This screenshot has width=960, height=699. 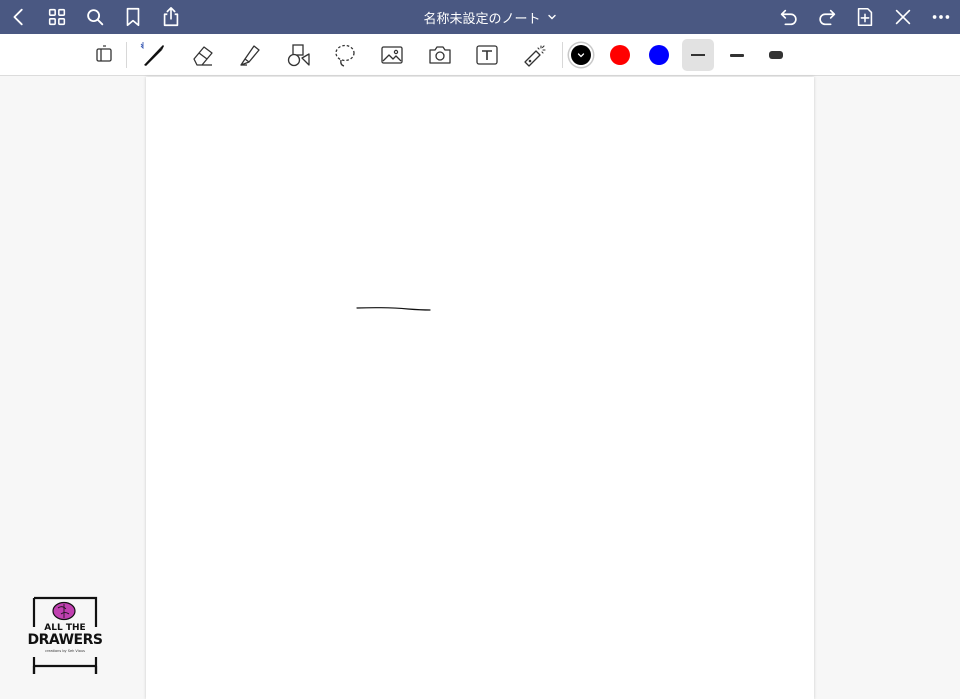 I want to click on shapes-icon, so click(x=298, y=55).